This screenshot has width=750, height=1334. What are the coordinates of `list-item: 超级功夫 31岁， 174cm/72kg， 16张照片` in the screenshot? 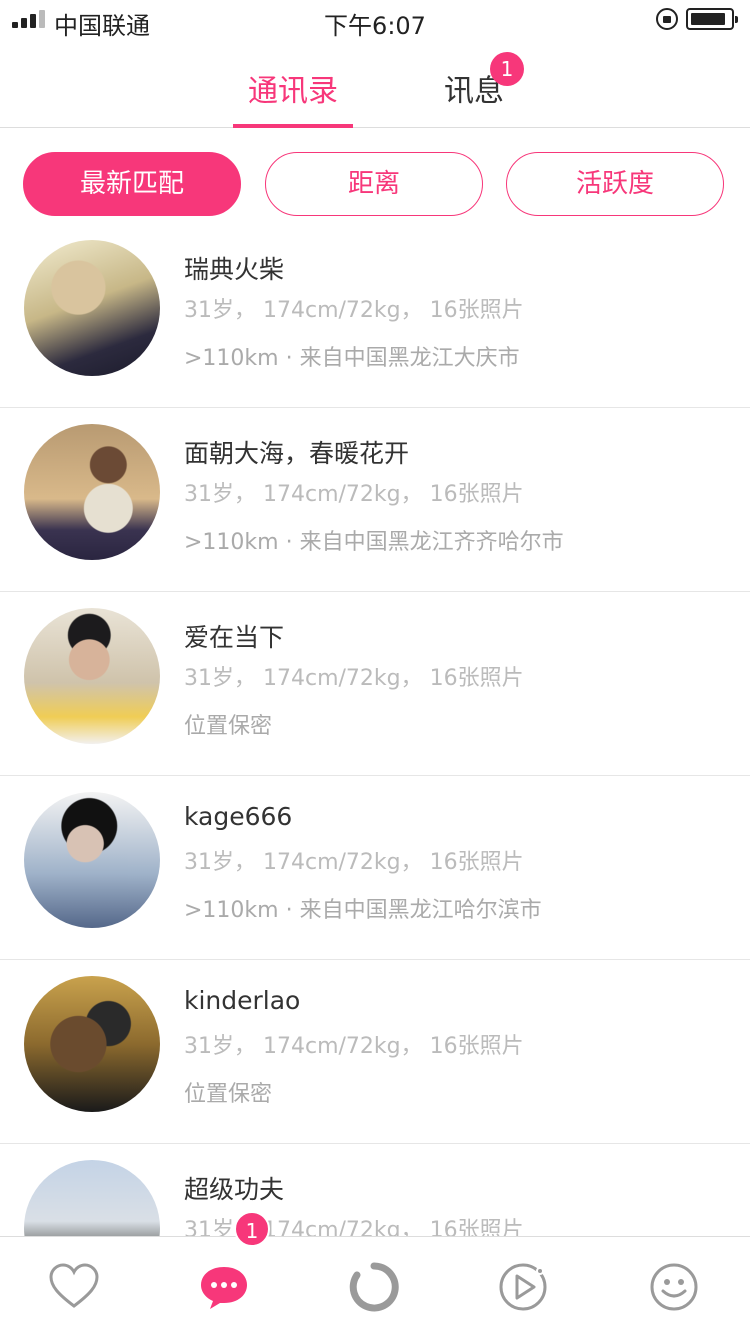 It's located at (375, 1190).